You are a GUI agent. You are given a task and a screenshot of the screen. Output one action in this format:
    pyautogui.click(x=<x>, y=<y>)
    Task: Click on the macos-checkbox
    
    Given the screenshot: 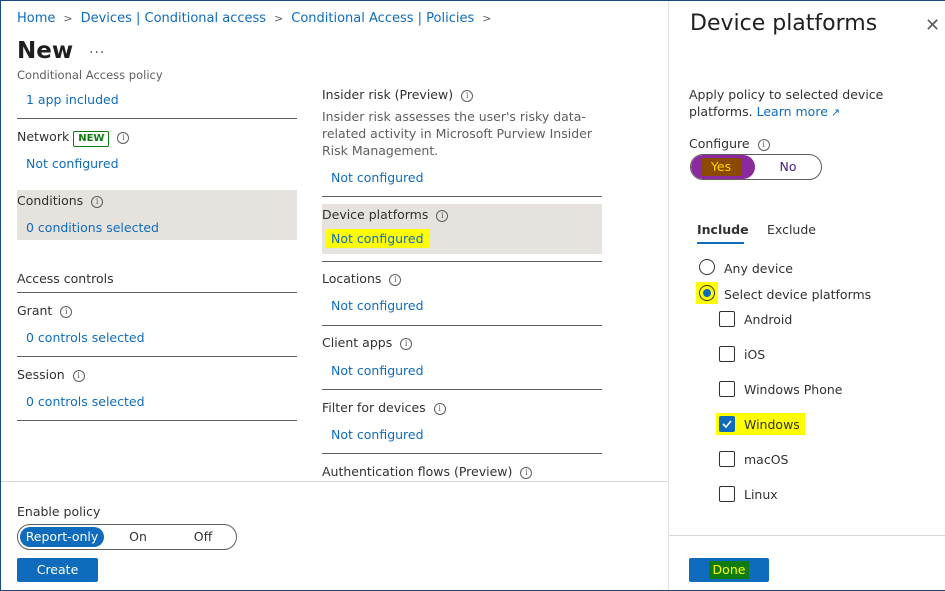 What is the action you would take?
    pyautogui.click(x=727, y=459)
    